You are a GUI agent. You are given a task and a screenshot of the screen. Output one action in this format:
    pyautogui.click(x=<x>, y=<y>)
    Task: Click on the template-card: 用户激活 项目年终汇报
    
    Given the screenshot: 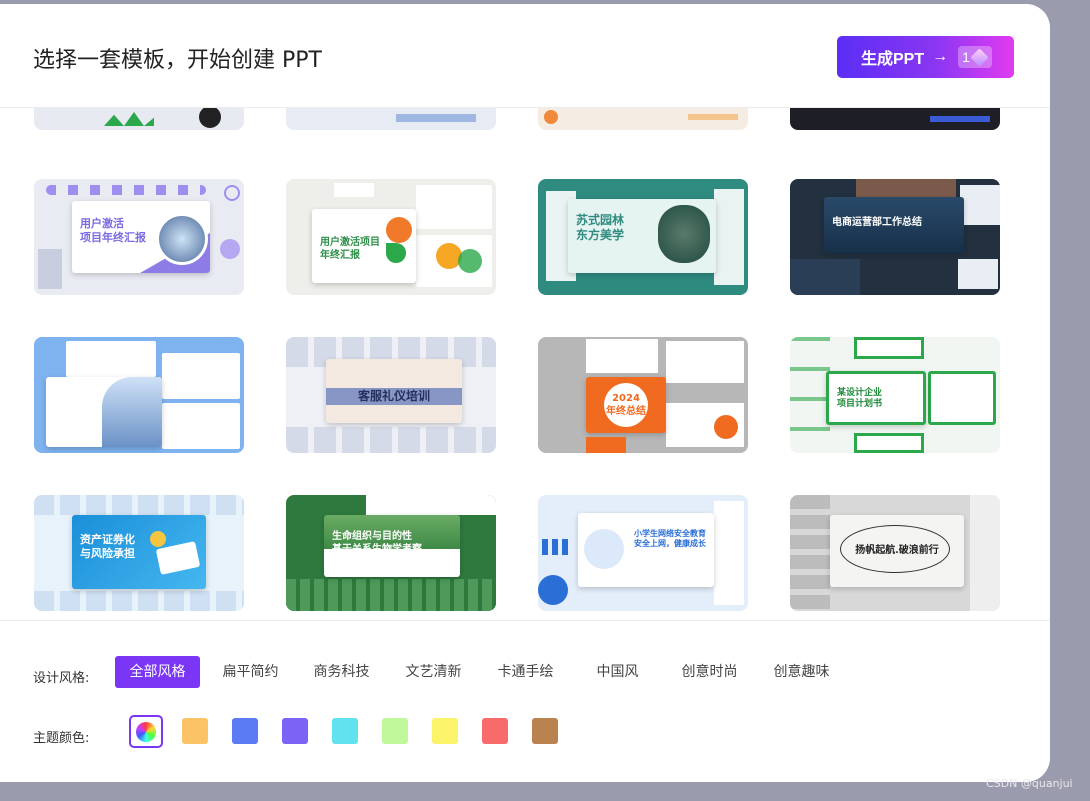 What is the action you would take?
    pyautogui.click(x=139, y=237)
    